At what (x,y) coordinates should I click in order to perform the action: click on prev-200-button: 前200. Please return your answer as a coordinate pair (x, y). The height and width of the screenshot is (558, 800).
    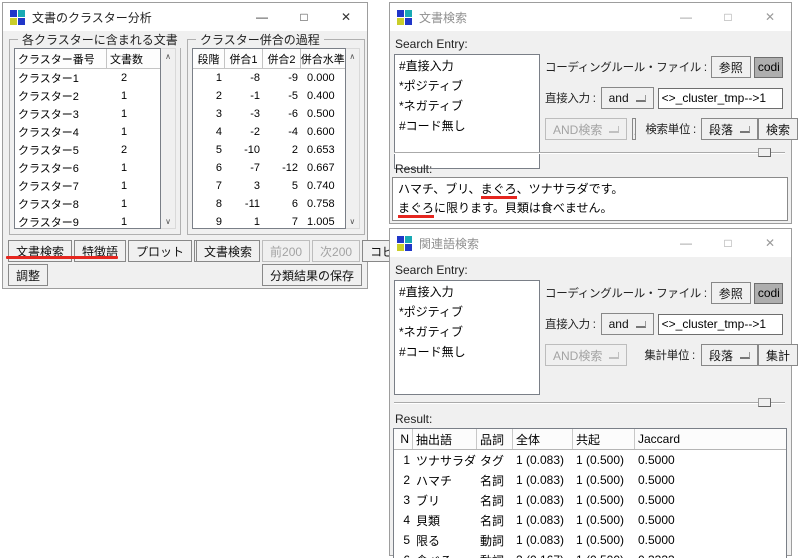
    Looking at the image, I should click on (286, 251).